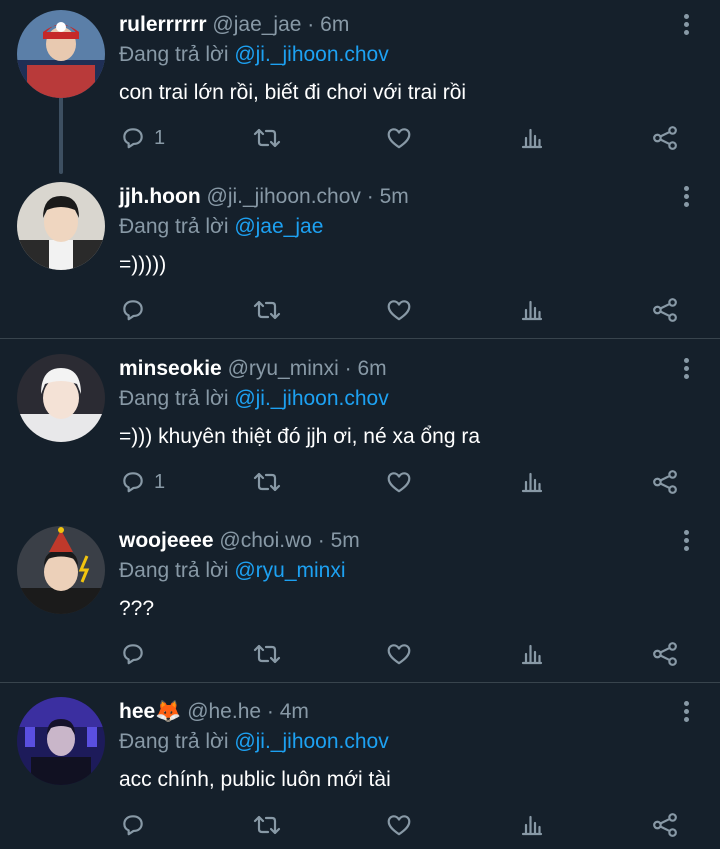 Image resolution: width=720 pixels, height=849 pixels. Describe the element at coordinates (289, 570) in the screenshot. I see `mention-link: @ryu_minxi` at that location.